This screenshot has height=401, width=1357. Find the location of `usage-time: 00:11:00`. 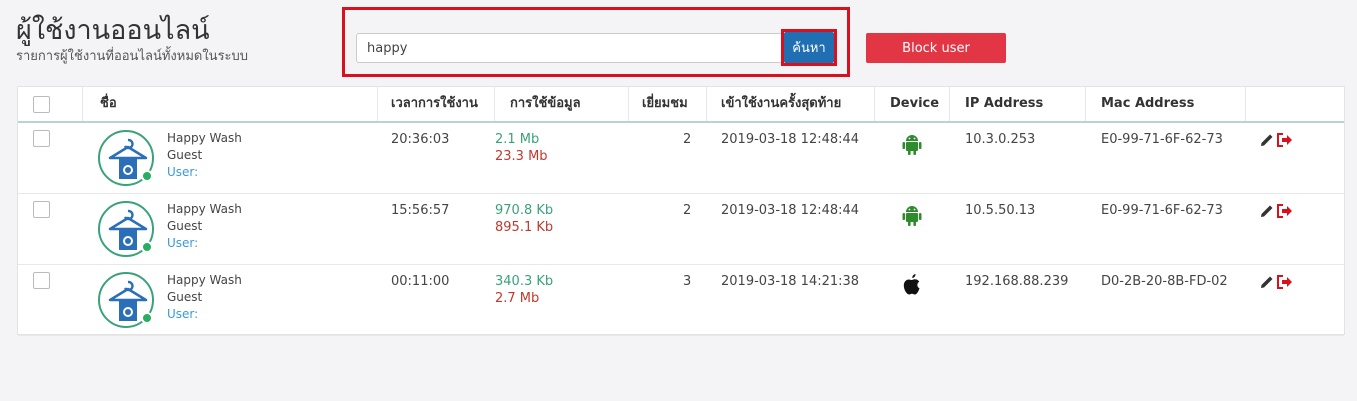

usage-time: 00:11:00 is located at coordinates (420, 281).